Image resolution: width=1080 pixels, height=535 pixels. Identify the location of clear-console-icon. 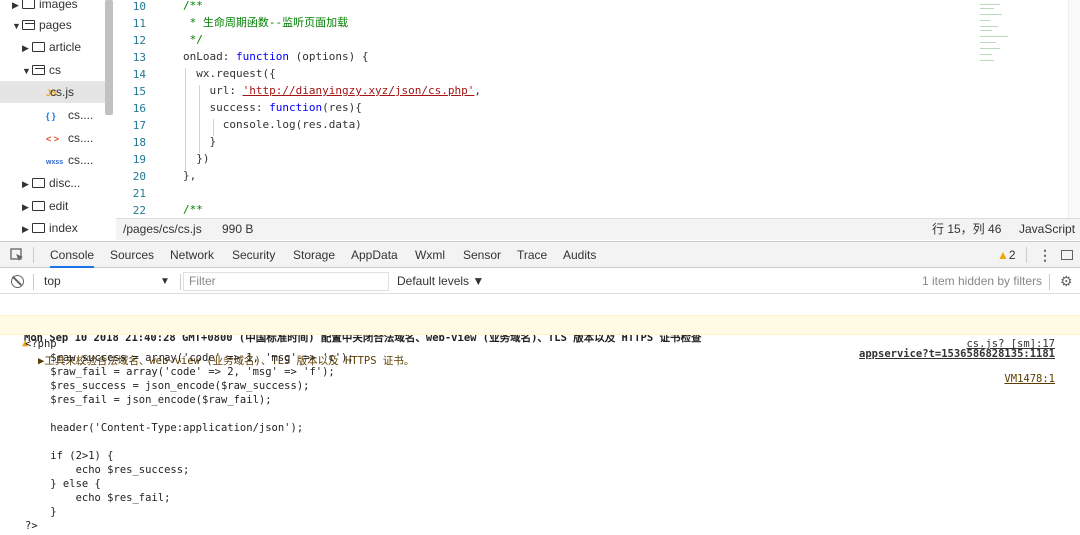
(17, 281).